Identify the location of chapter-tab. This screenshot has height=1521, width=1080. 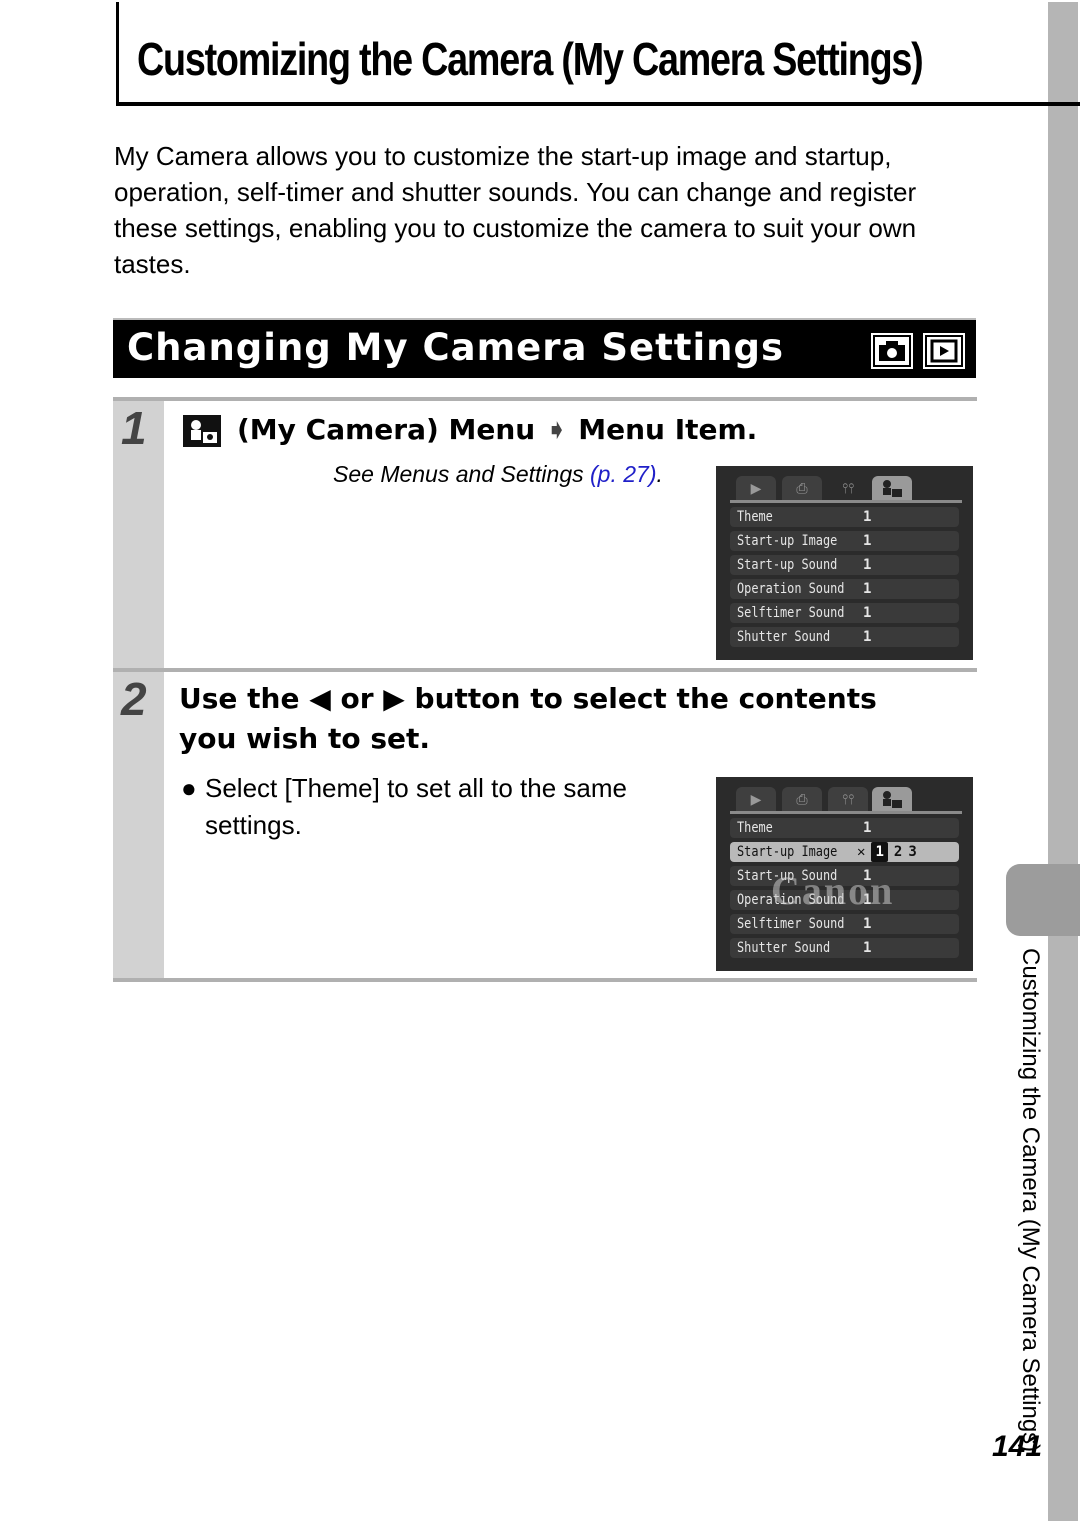
(1043, 900).